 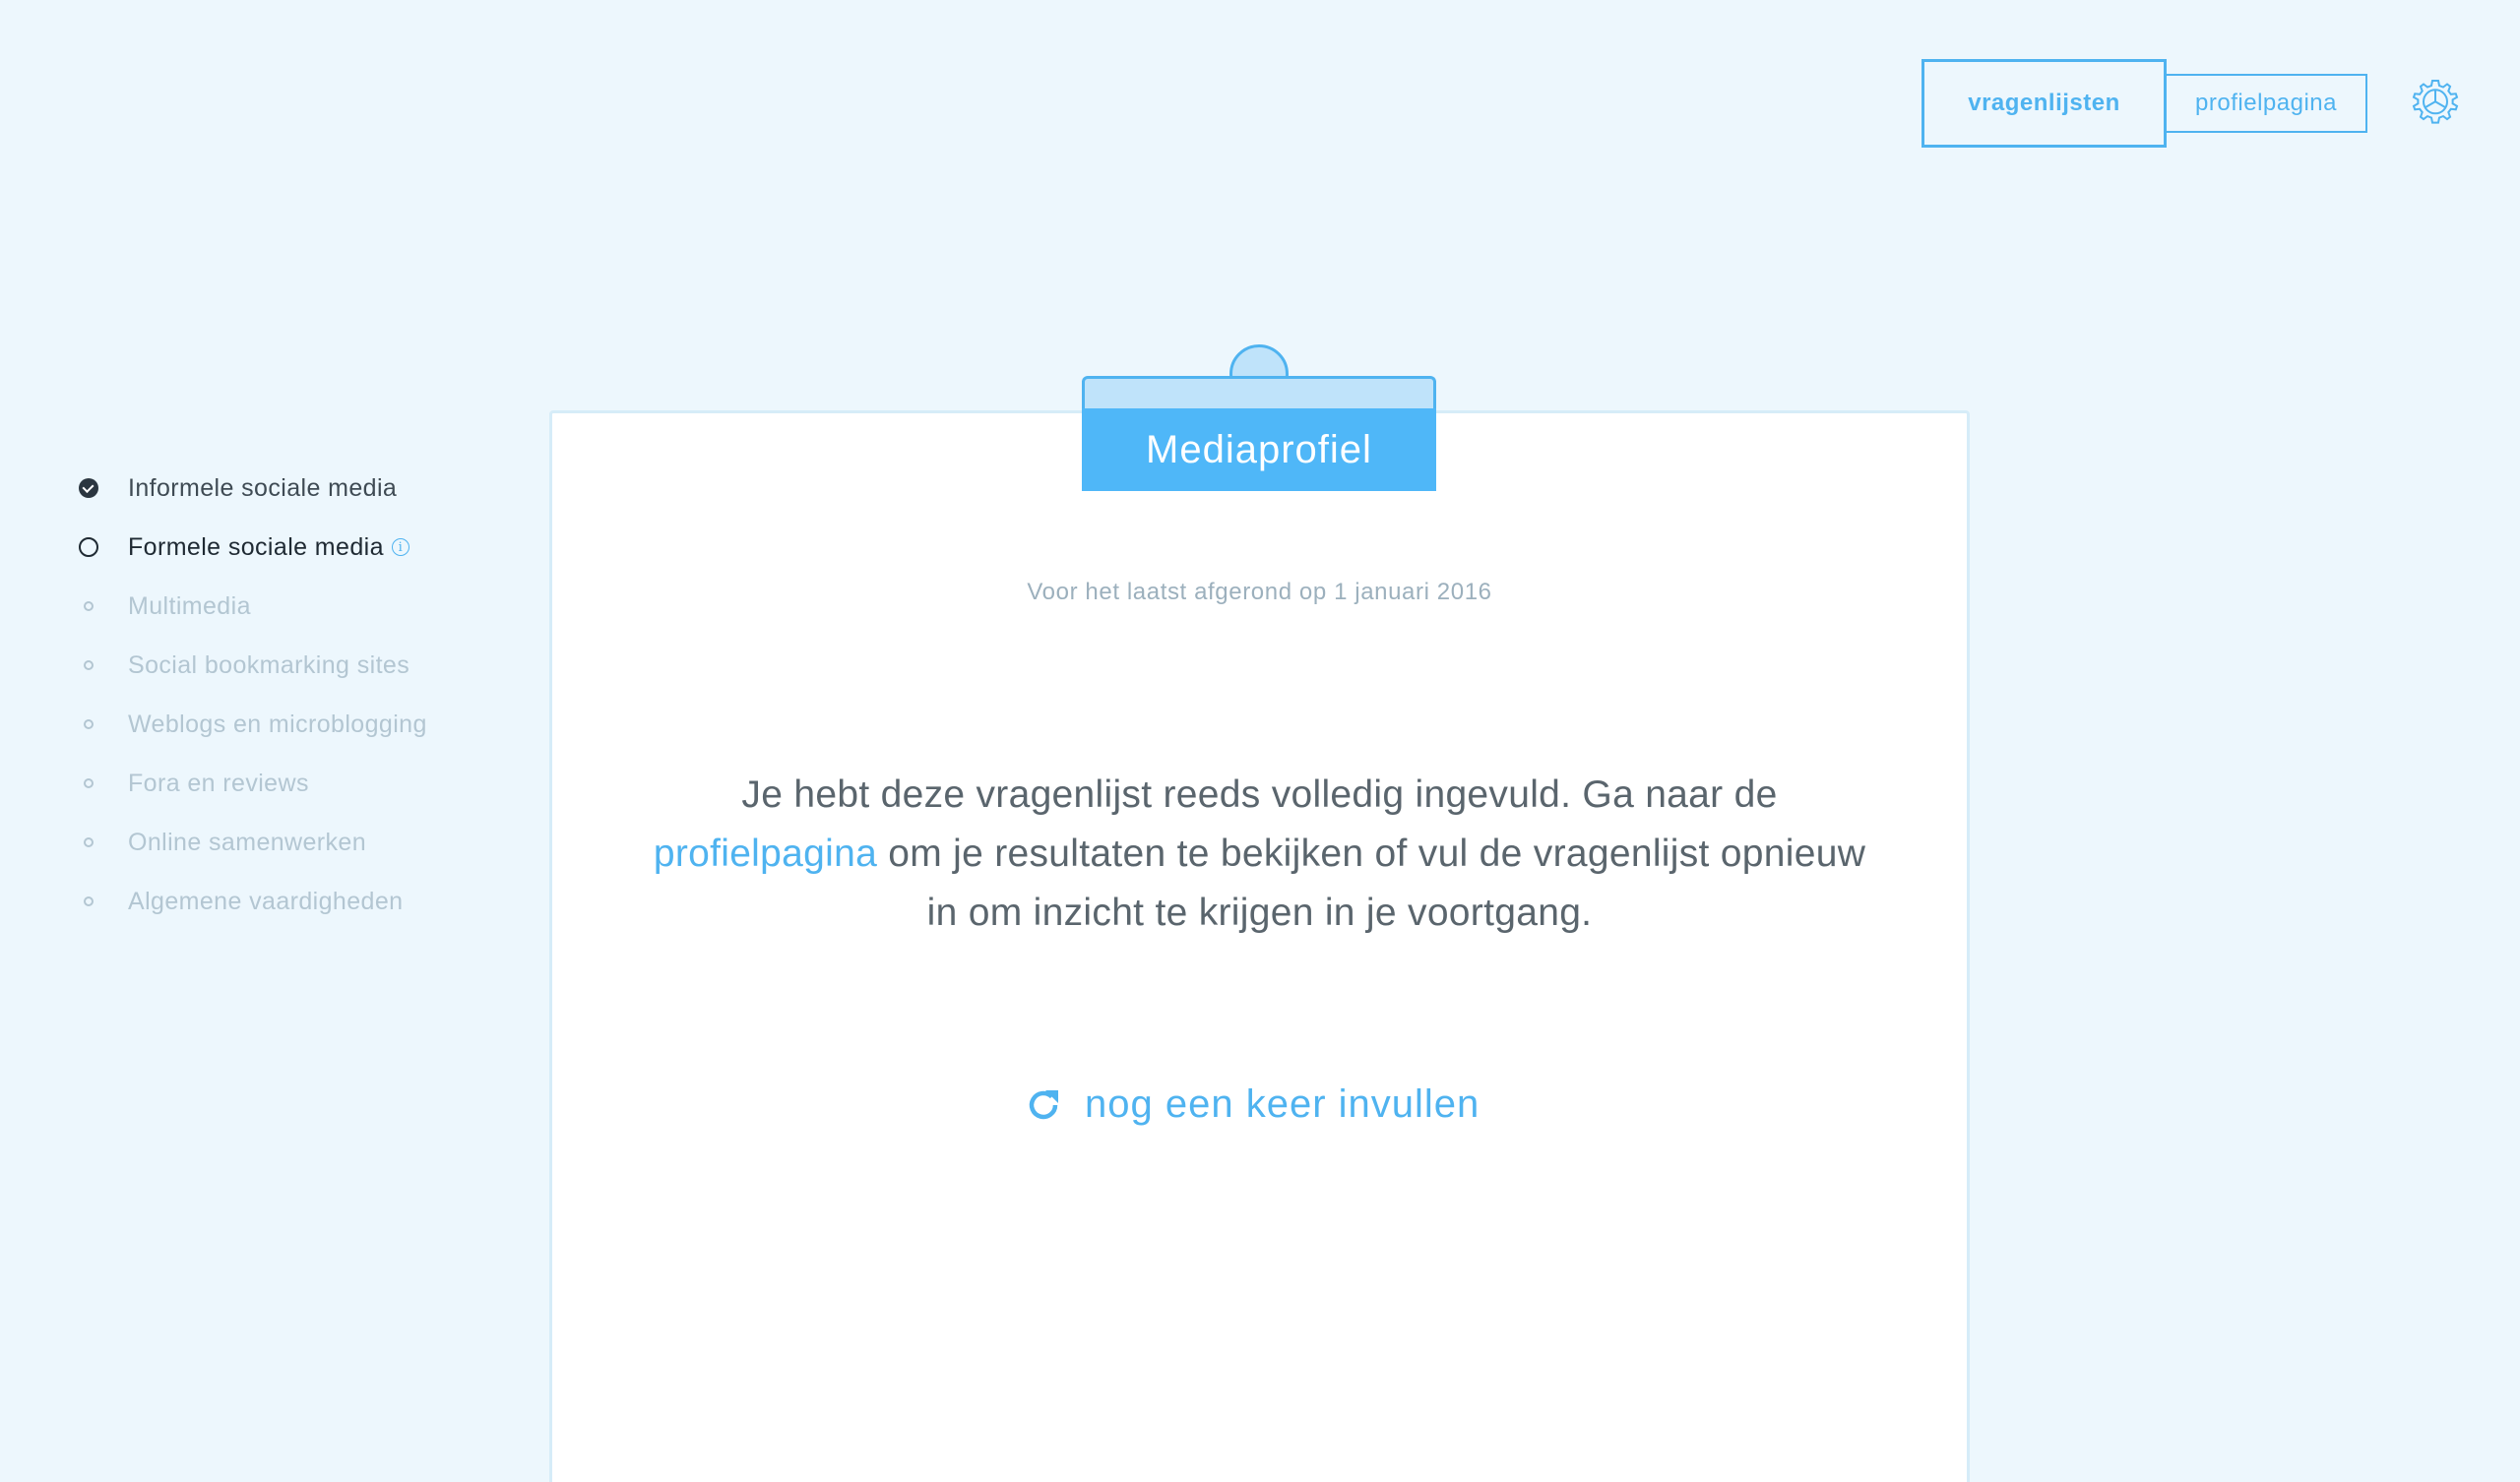 What do you see at coordinates (269, 664) in the screenshot?
I see `sidebar-item-label: Social bookmarking sites` at bounding box center [269, 664].